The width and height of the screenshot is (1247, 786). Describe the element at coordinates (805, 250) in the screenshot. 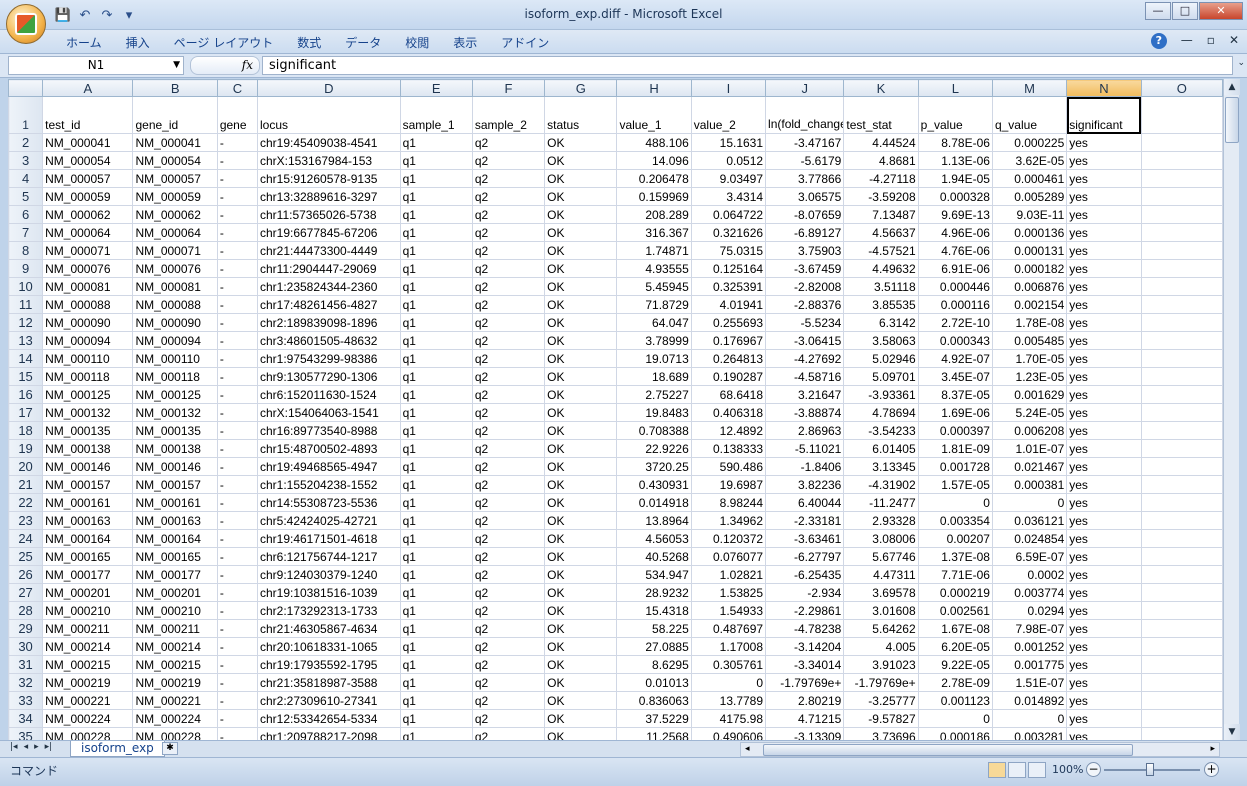

I see `ln-fold-change-cell: 3.75903` at that location.